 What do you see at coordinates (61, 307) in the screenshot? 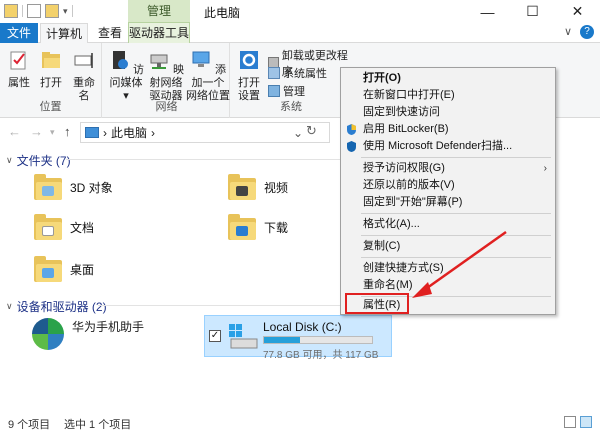
I see `devices-header-label: 设备和驱动器 (2)` at bounding box center [61, 307].